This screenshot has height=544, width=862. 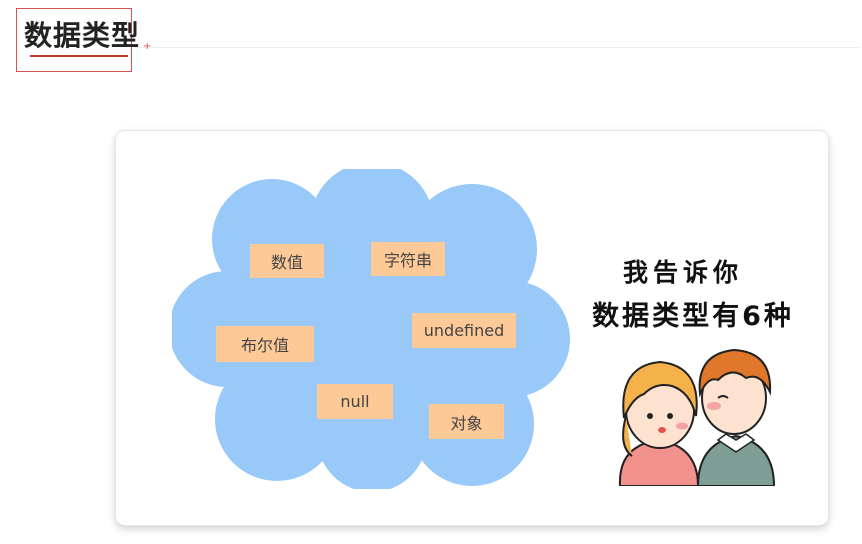 What do you see at coordinates (466, 421) in the screenshot?
I see `type-chip-object: 对象` at bounding box center [466, 421].